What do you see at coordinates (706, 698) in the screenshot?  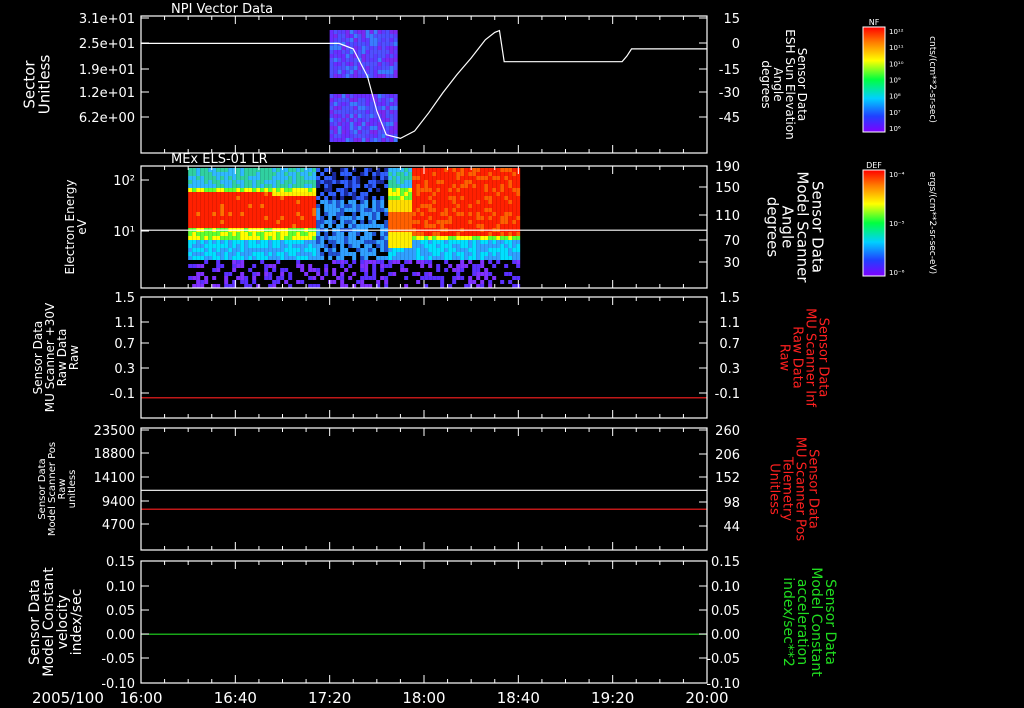 I see `time-tick-label: 20:00` at bounding box center [706, 698].